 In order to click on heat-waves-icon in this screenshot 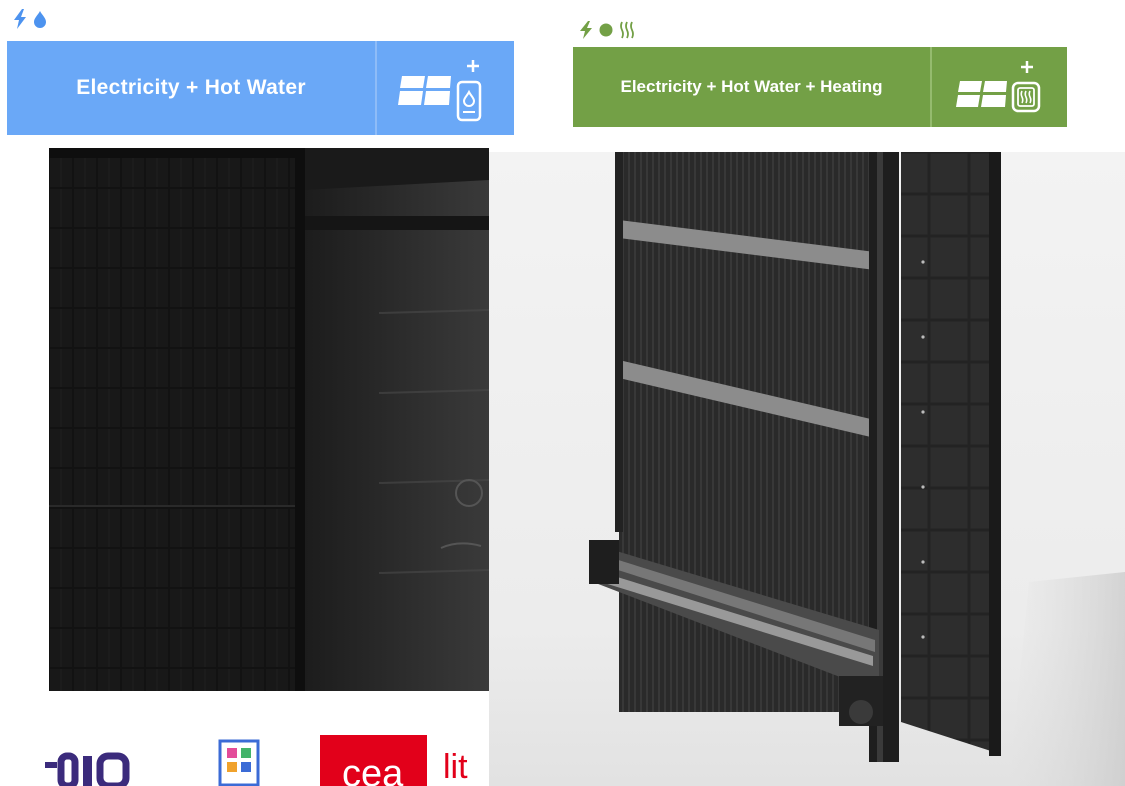, I will do `click(627, 30)`.